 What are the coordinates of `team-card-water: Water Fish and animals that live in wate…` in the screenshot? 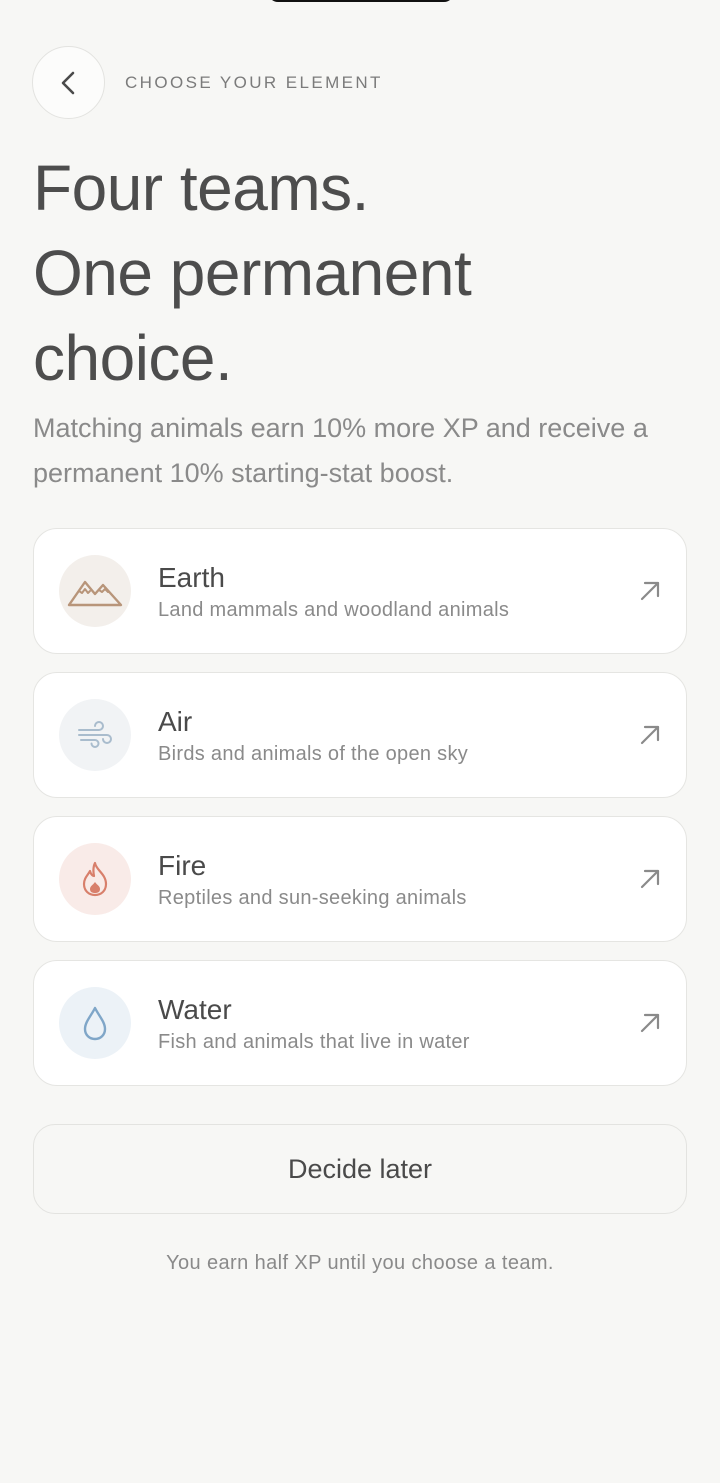 It's located at (360, 1023).